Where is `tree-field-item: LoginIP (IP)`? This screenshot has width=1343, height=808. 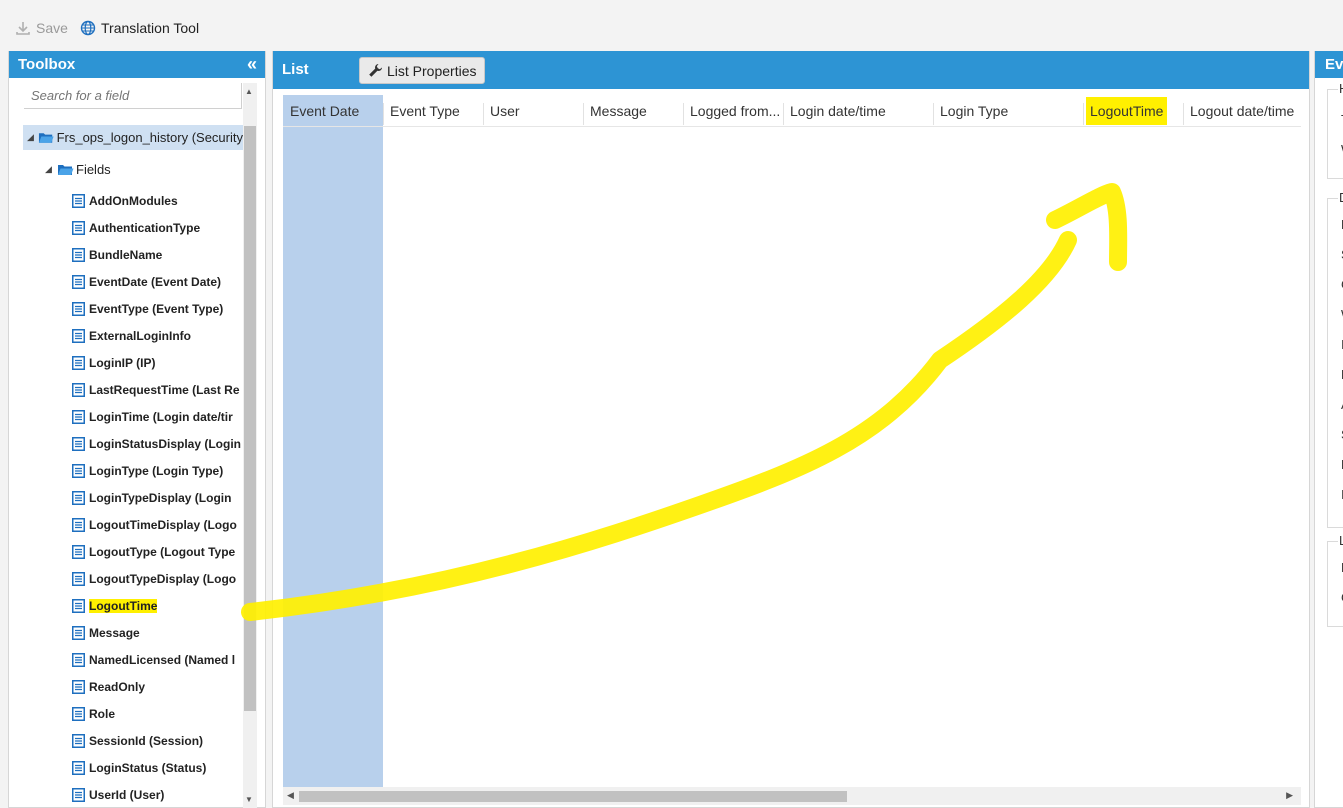 tree-field-item: LoginIP (IP) is located at coordinates (113, 363).